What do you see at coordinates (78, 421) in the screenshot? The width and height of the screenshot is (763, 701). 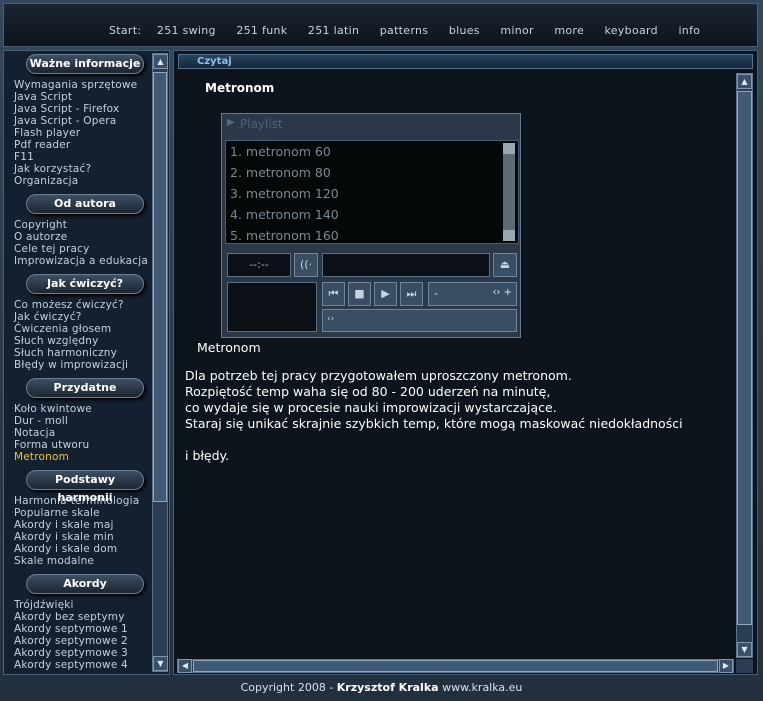 I see `sidebar-item: Dur - moll` at bounding box center [78, 421].